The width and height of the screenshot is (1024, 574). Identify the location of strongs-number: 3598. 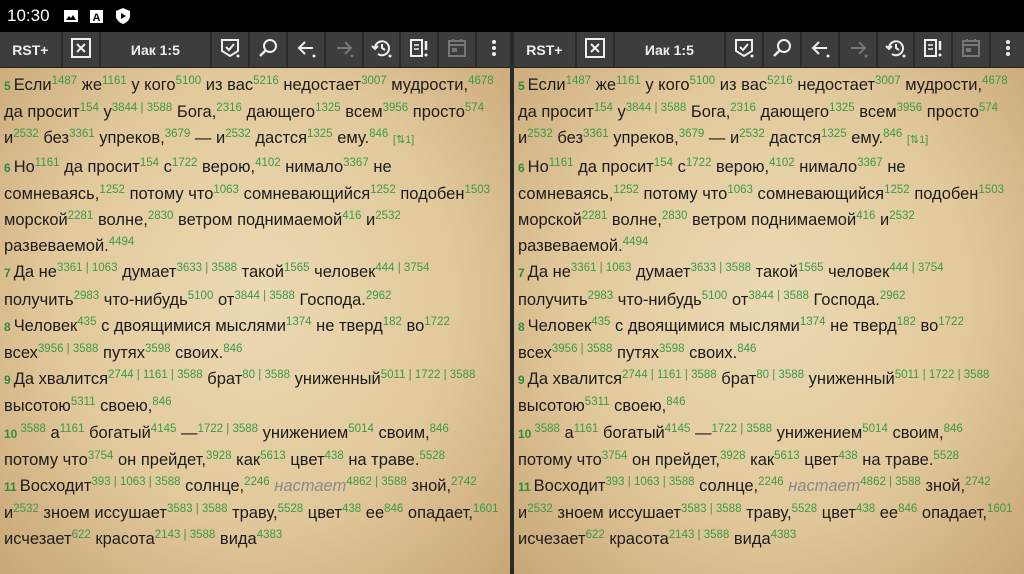
(672, 349).